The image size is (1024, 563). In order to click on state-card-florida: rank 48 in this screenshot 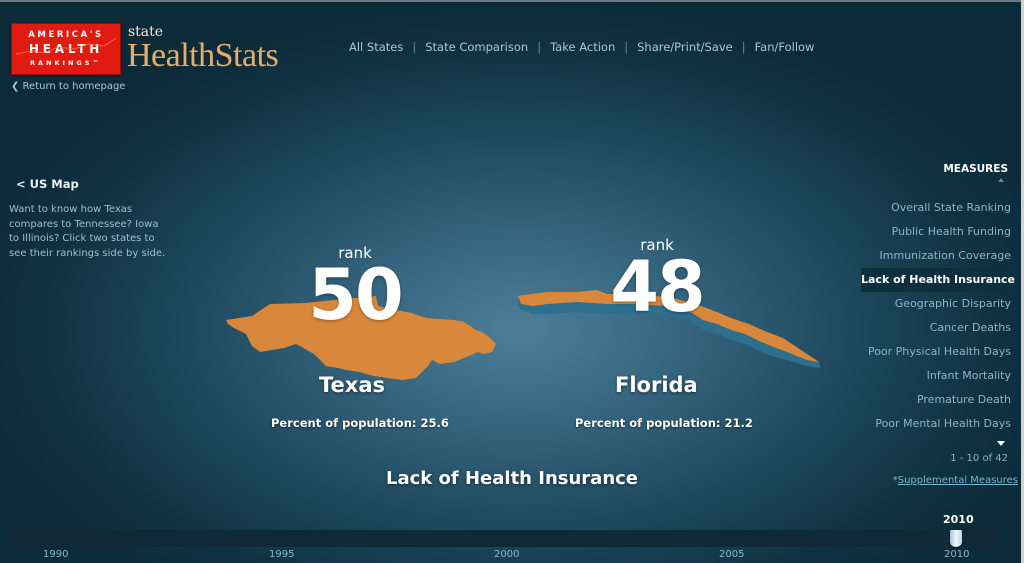, I will do `click(657, 282)`.